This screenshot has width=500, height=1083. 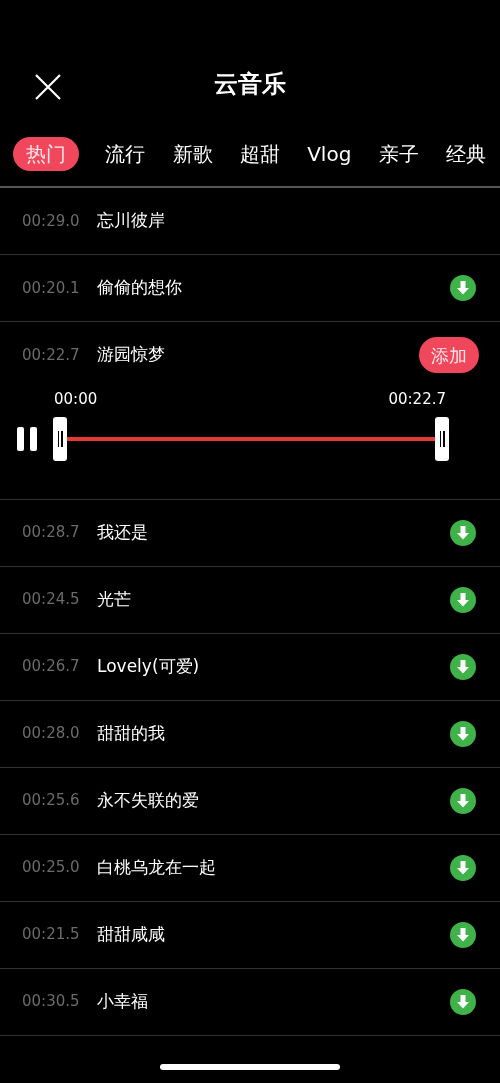 I want to click on end-handle, so click(x=442, y=438).